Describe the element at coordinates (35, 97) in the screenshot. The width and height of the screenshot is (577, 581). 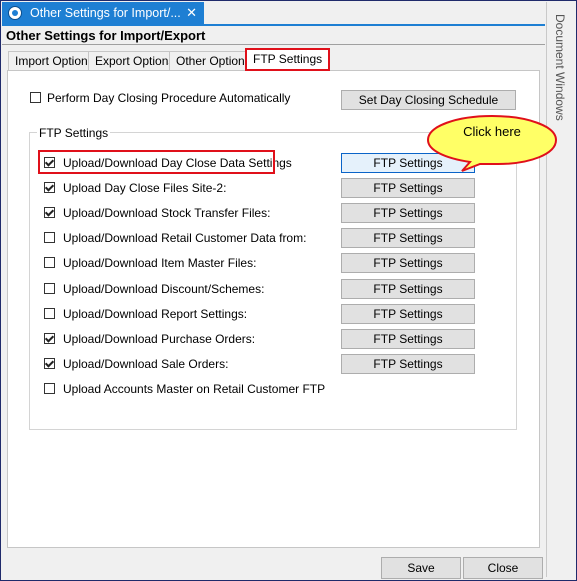
I see `auto-day-closing-checkbox` at that location.